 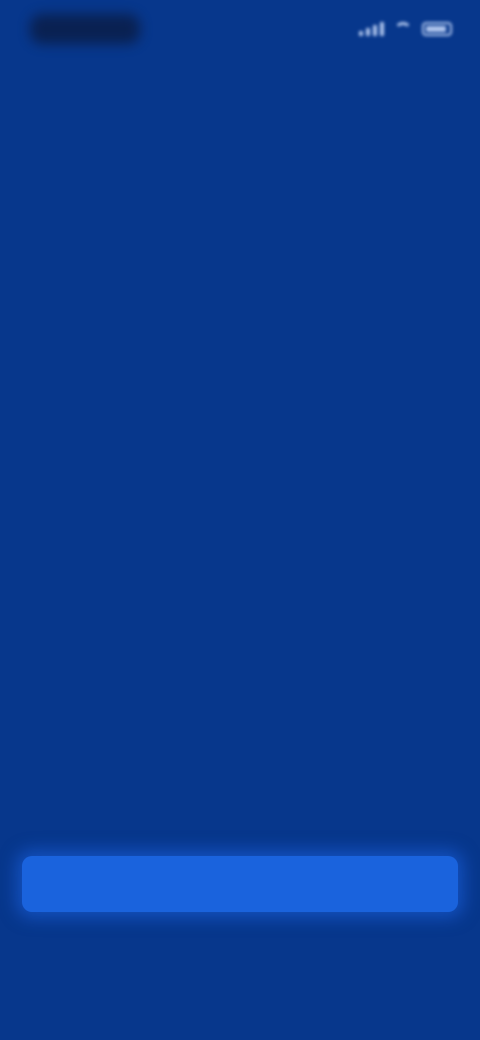 What do you see at coordinates (371, 29) in the screenshot?
I see `signal-icon` at bounding box center [371, 29].